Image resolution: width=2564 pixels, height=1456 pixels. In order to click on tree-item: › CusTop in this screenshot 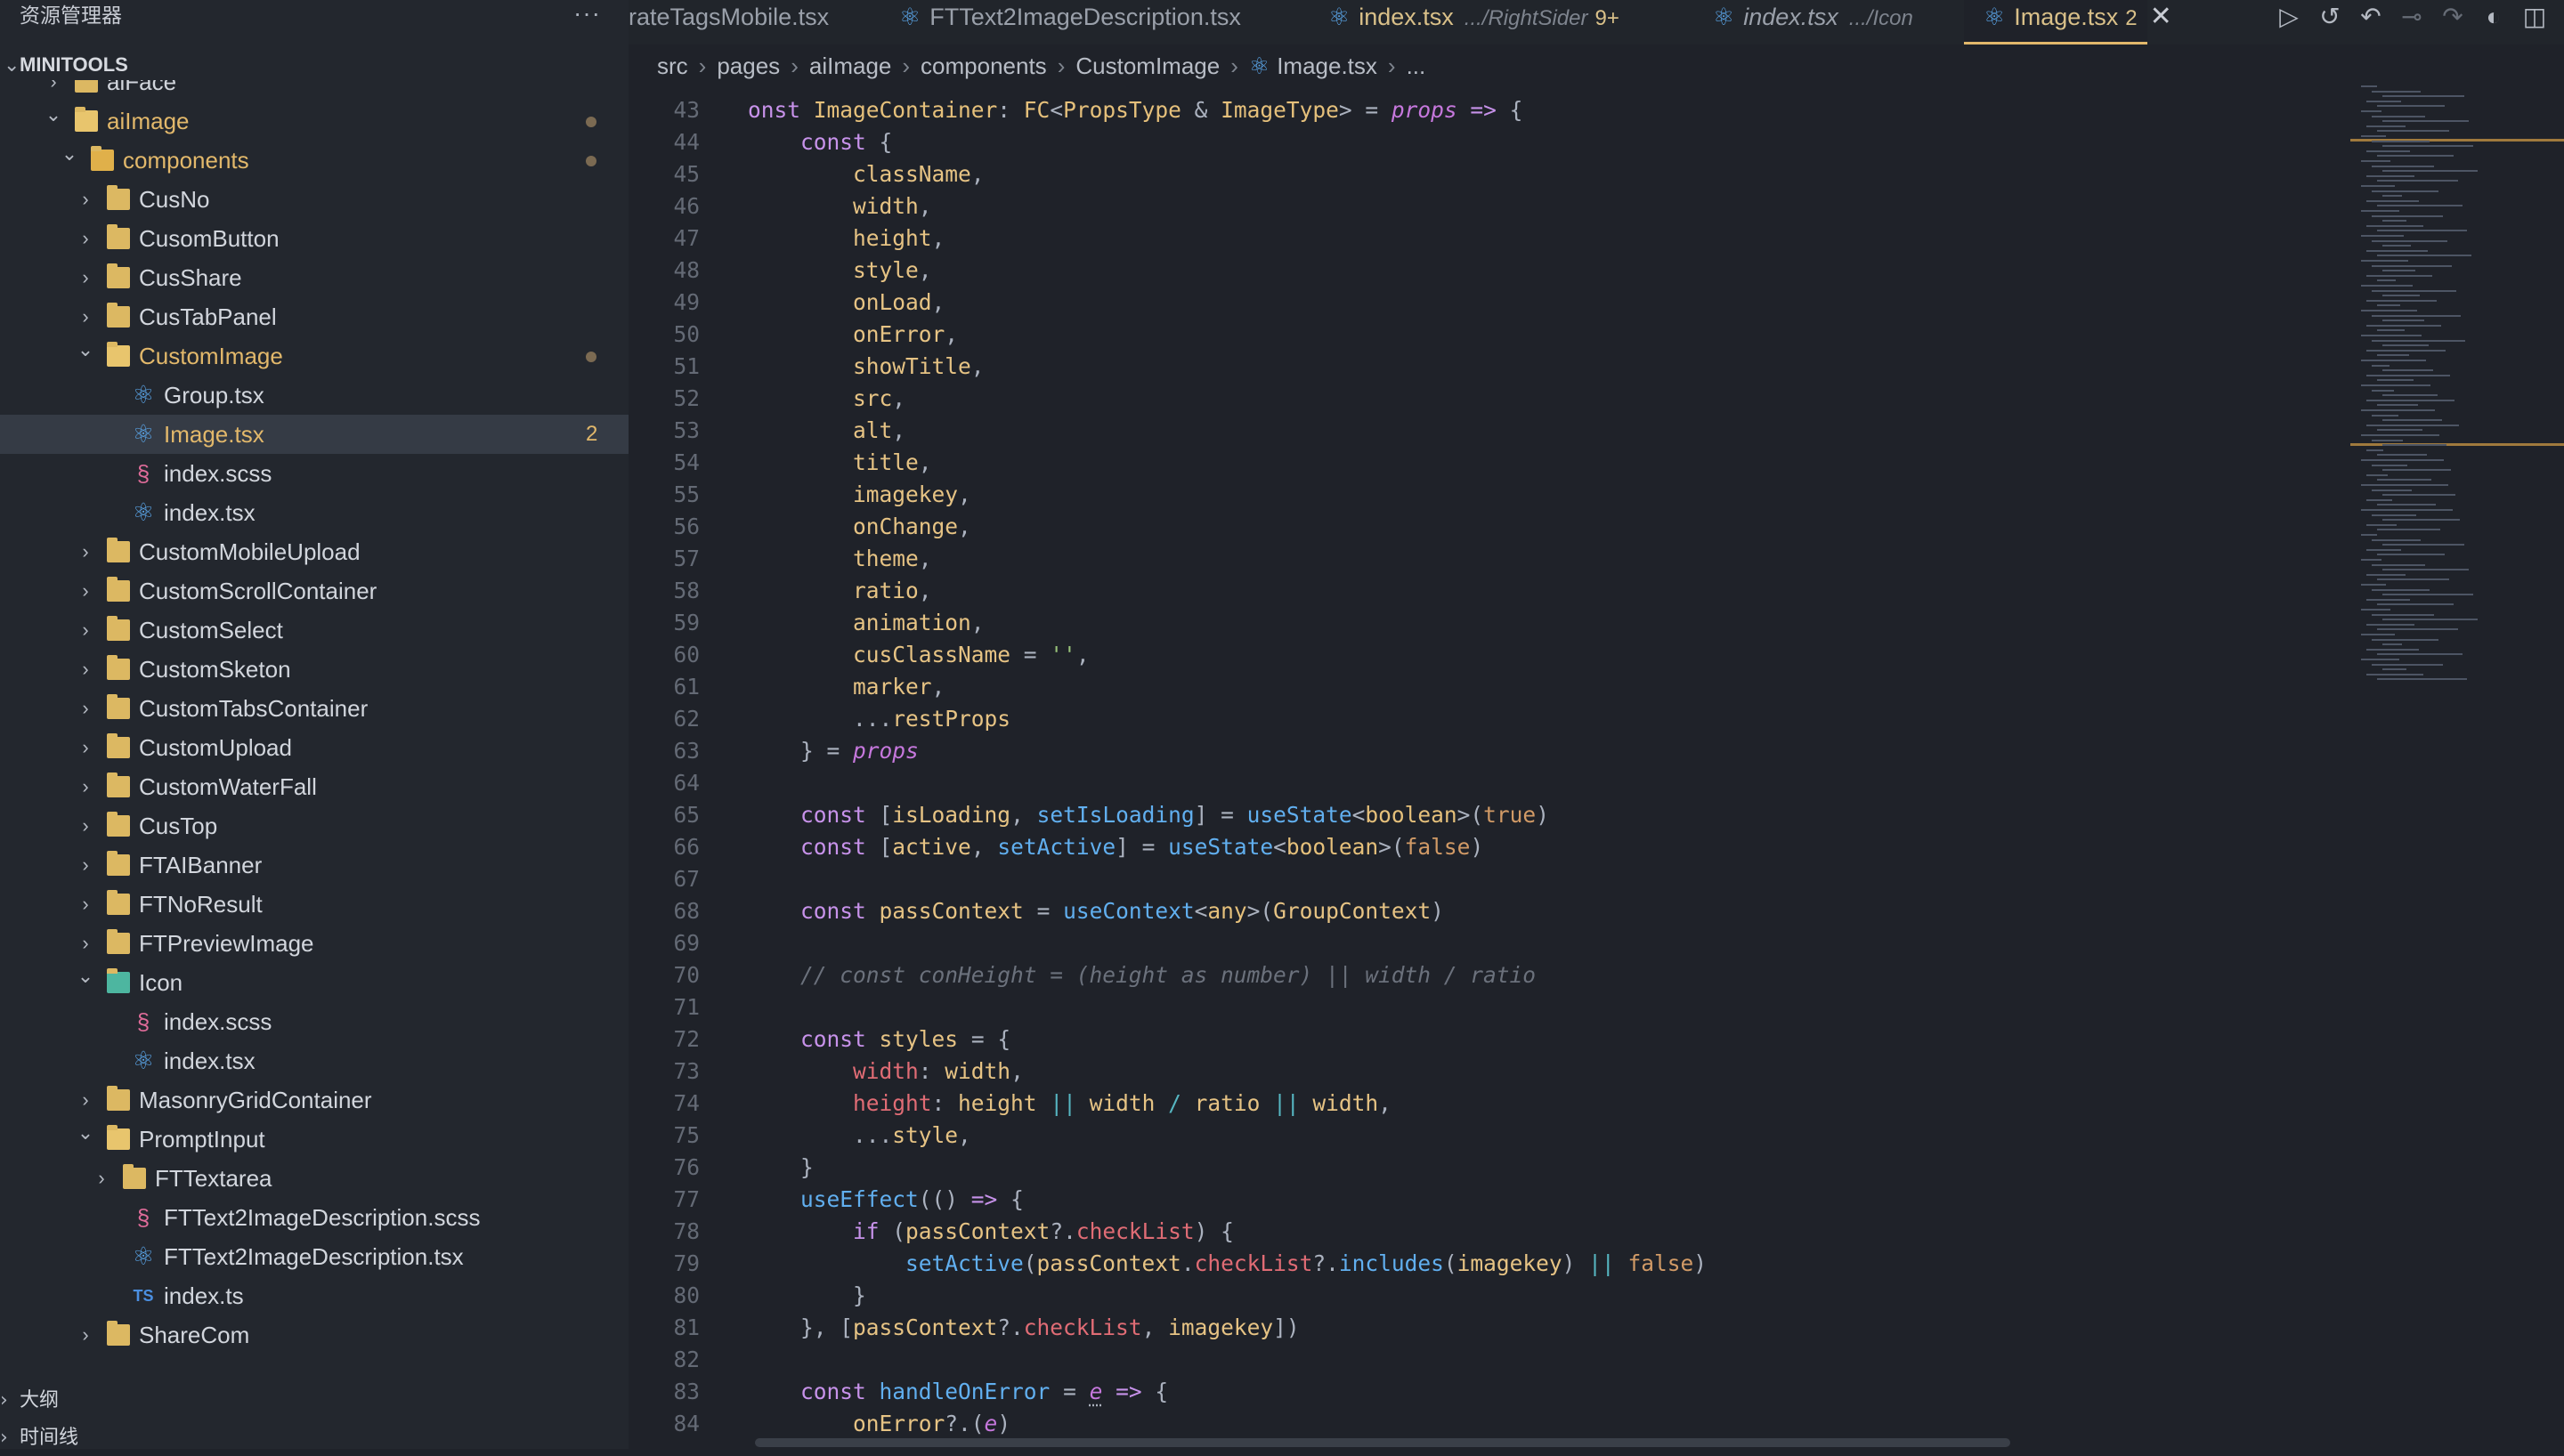, I will do `click(314, 825)`.